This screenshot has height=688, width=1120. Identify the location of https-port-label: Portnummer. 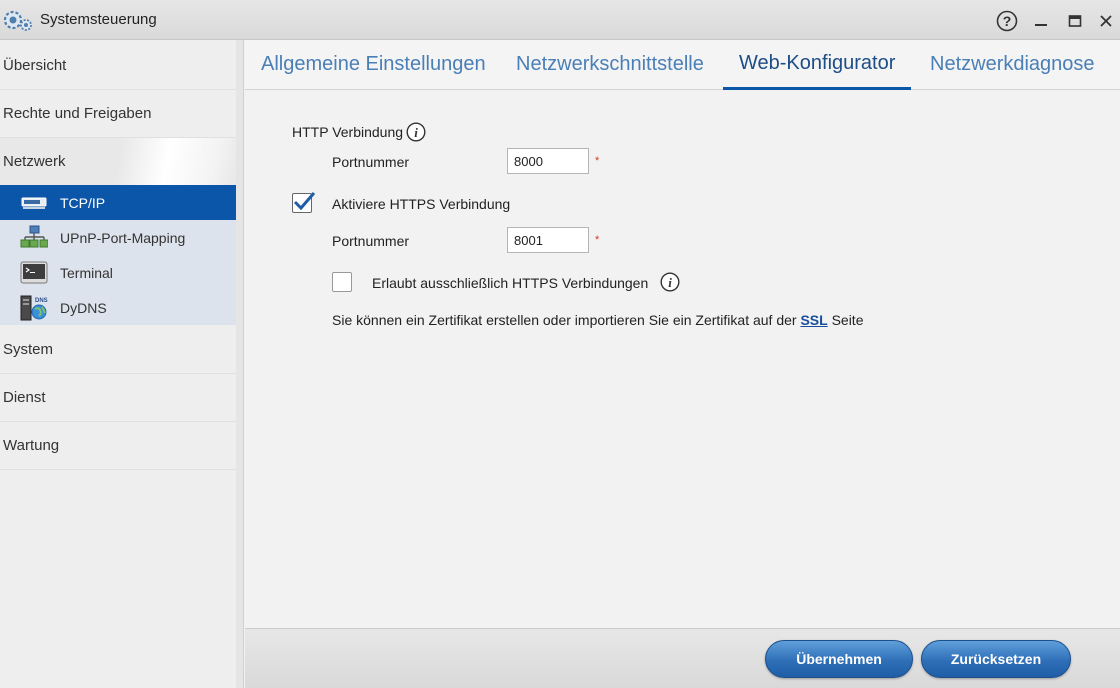
(371, 241).